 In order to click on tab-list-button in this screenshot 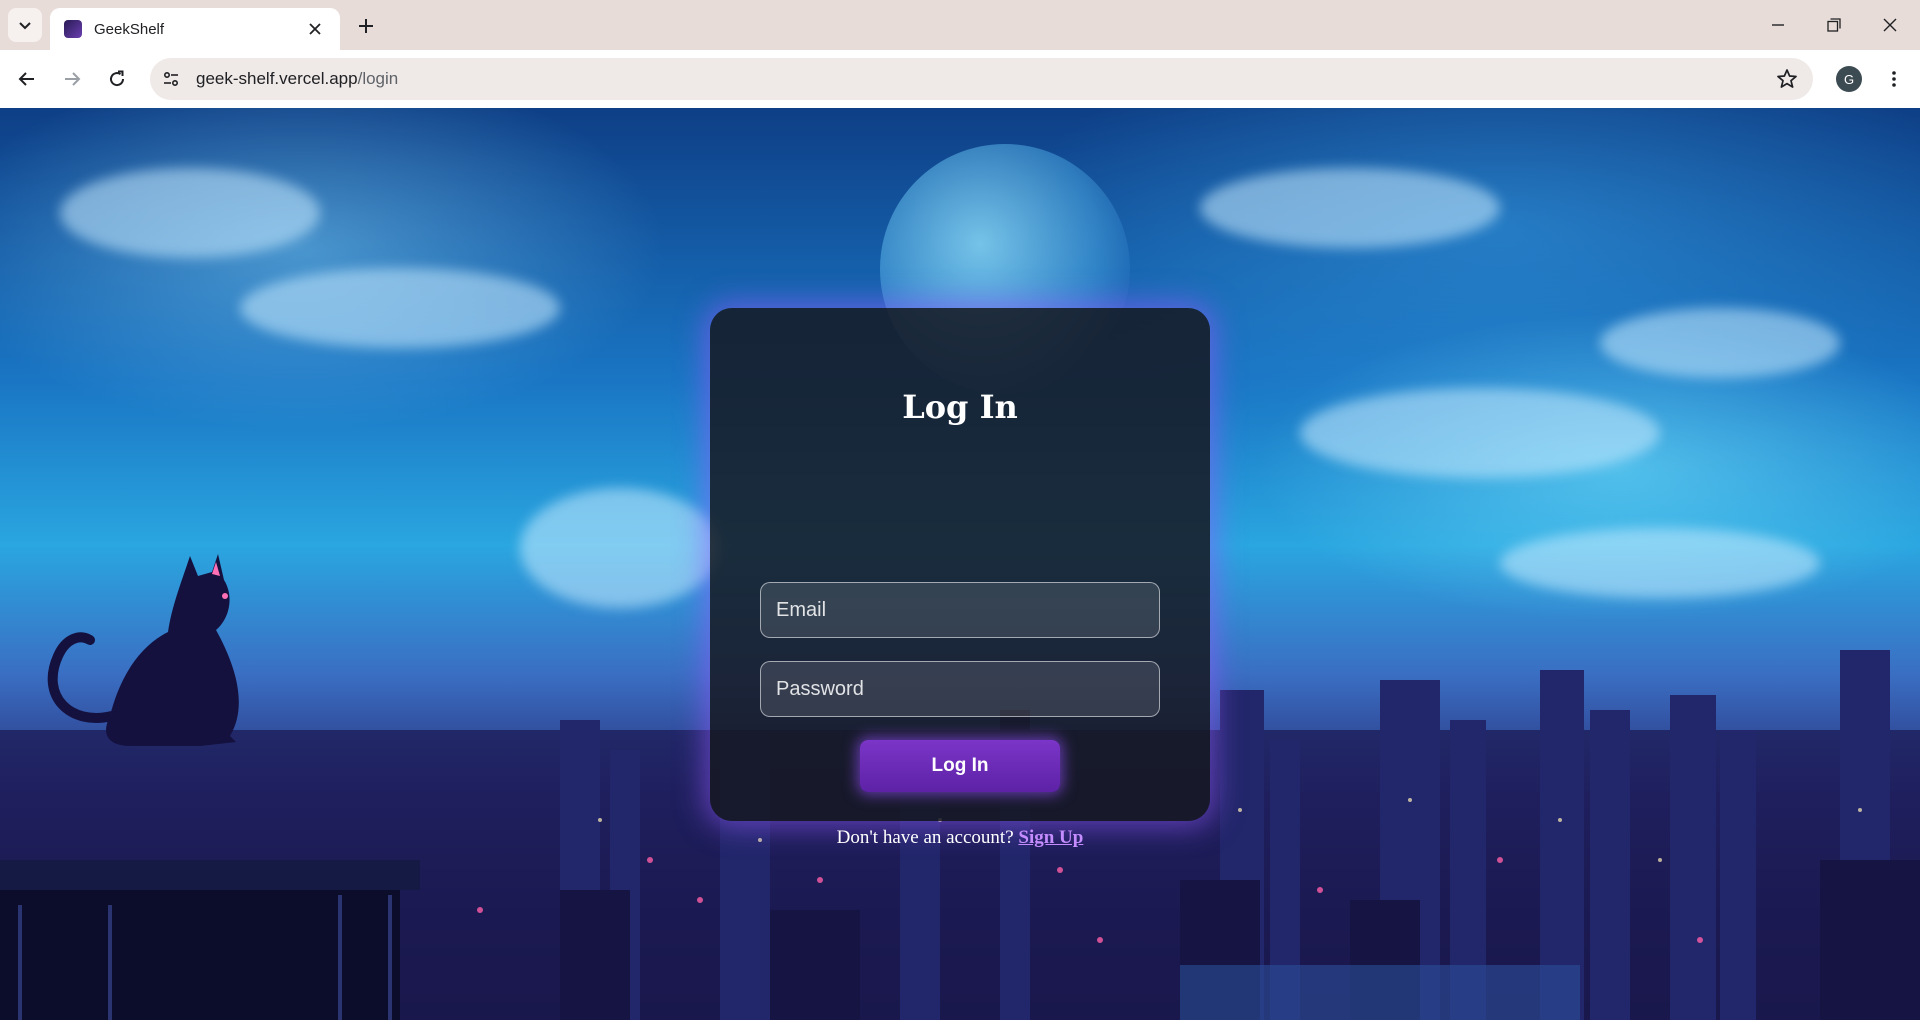, I will do `click(25, 25)`.